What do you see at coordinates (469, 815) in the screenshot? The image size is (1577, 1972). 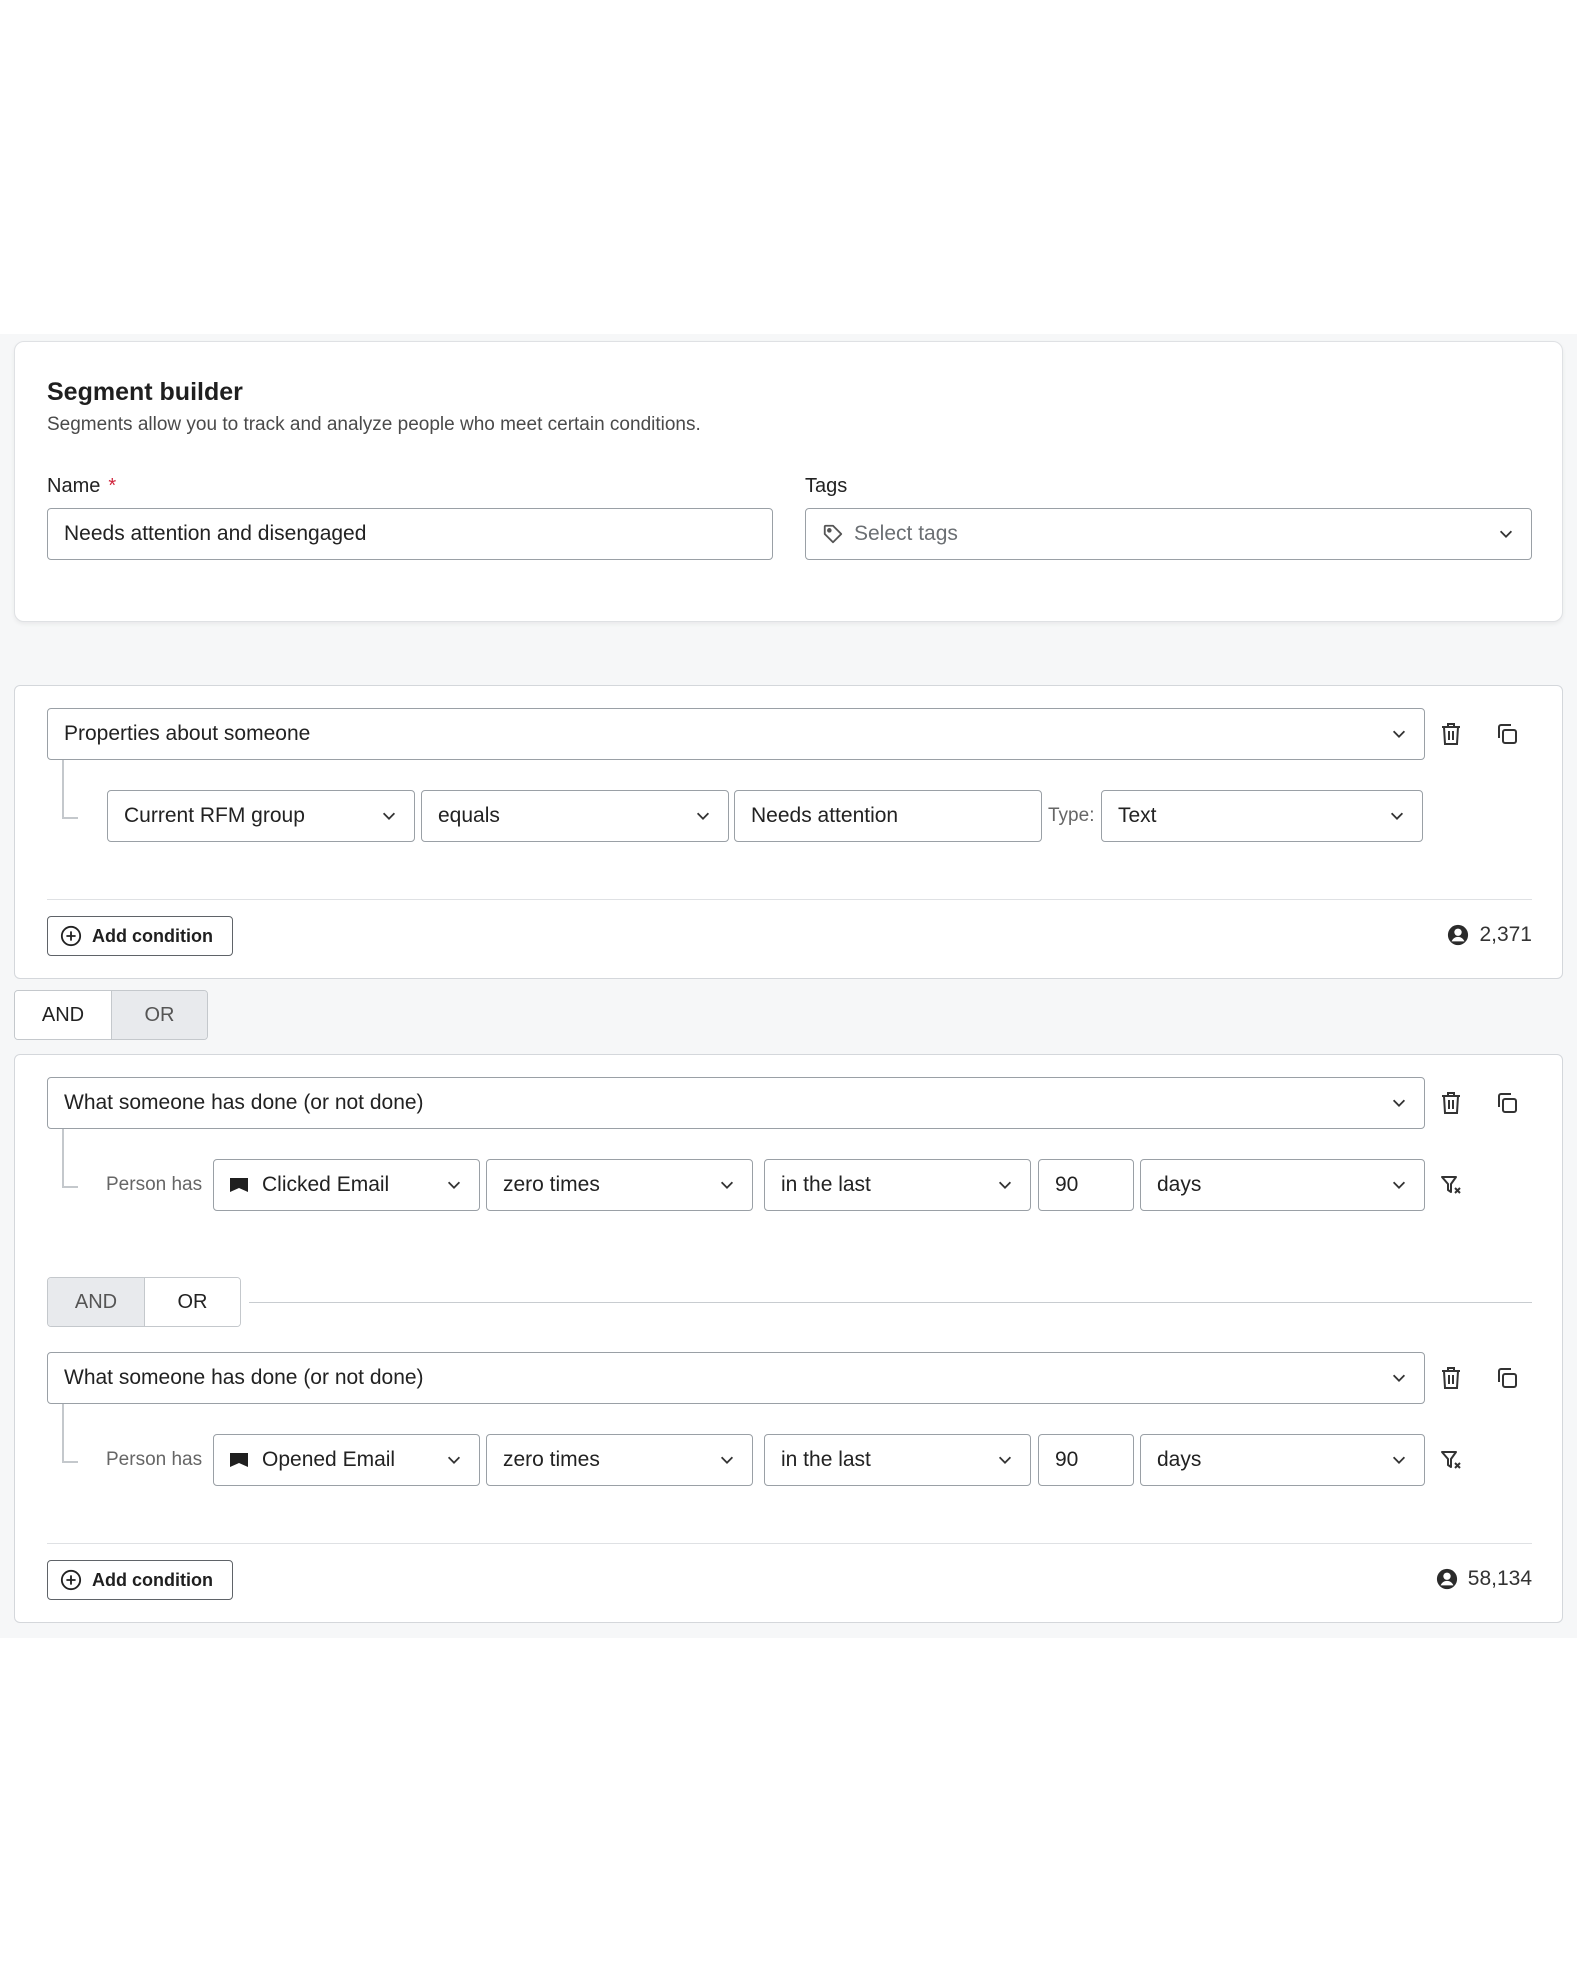 I see `operator-value: equals` at bounding box center [469, 815].